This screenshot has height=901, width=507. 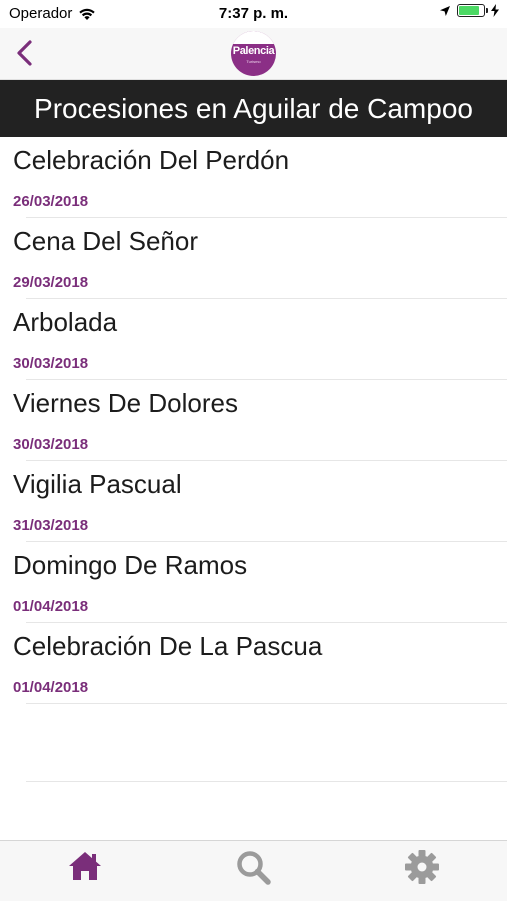 I want to click on procession-date: 29/03/2018, so click(x=51, y=282).